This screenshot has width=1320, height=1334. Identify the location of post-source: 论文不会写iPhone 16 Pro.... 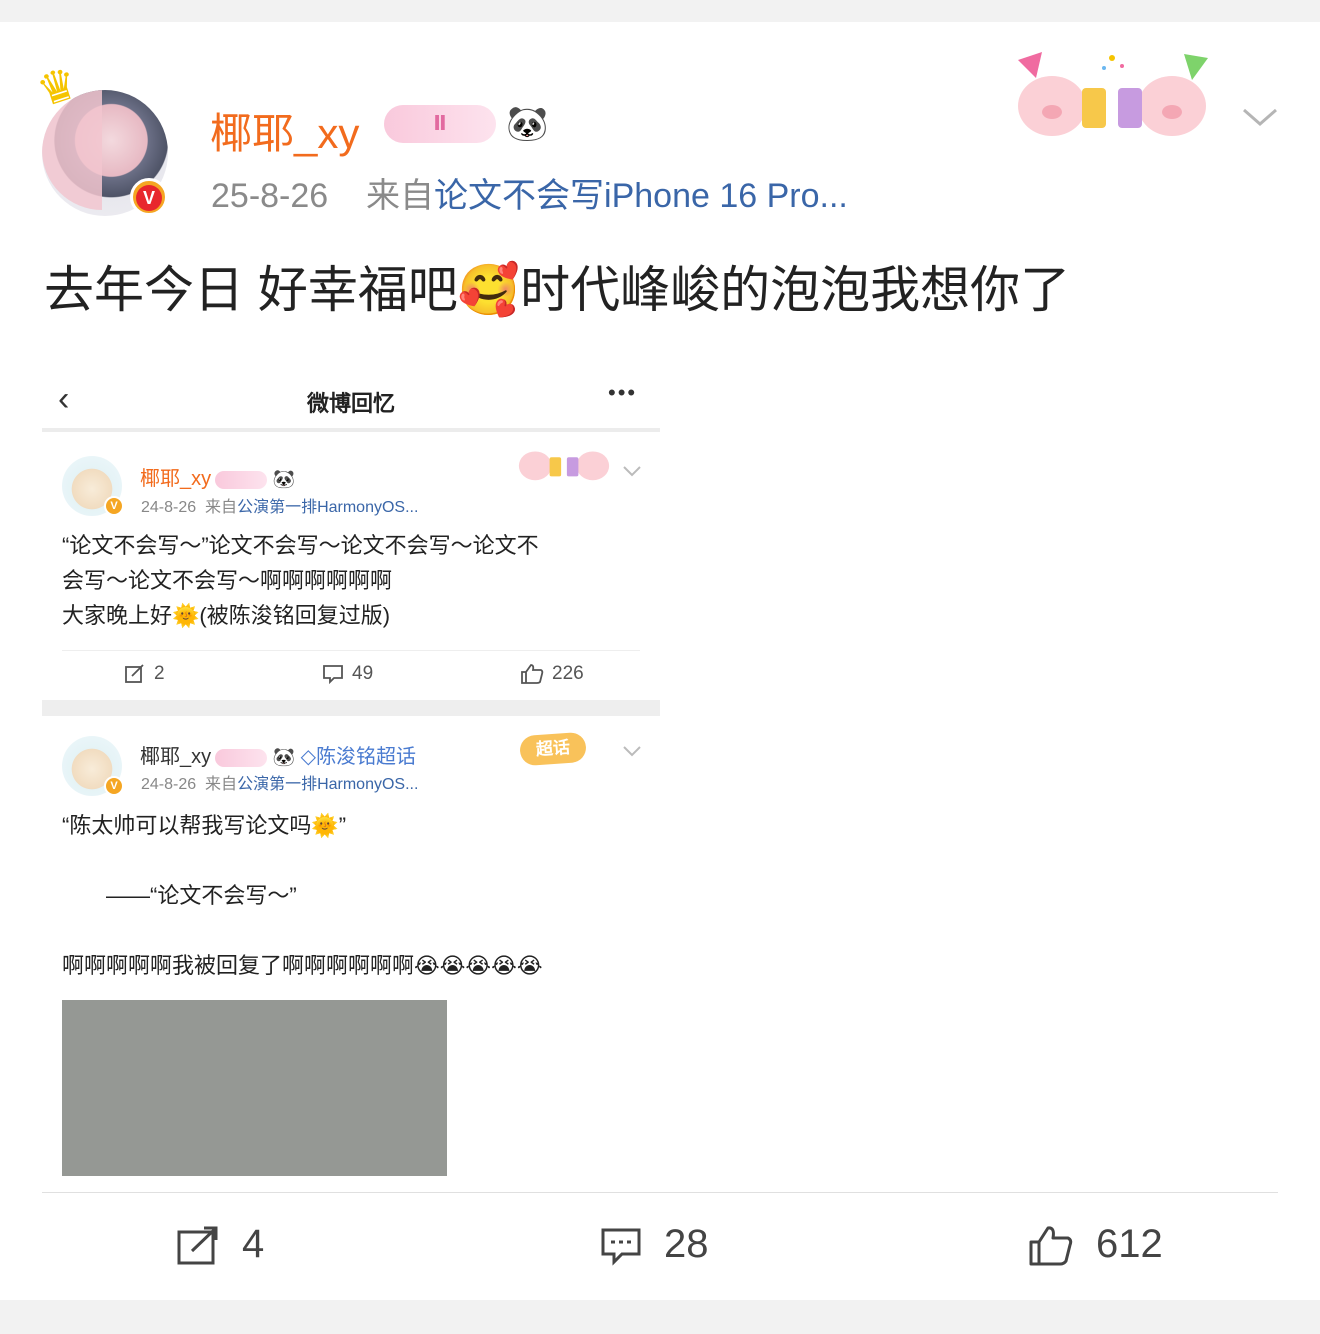
(641, 196).